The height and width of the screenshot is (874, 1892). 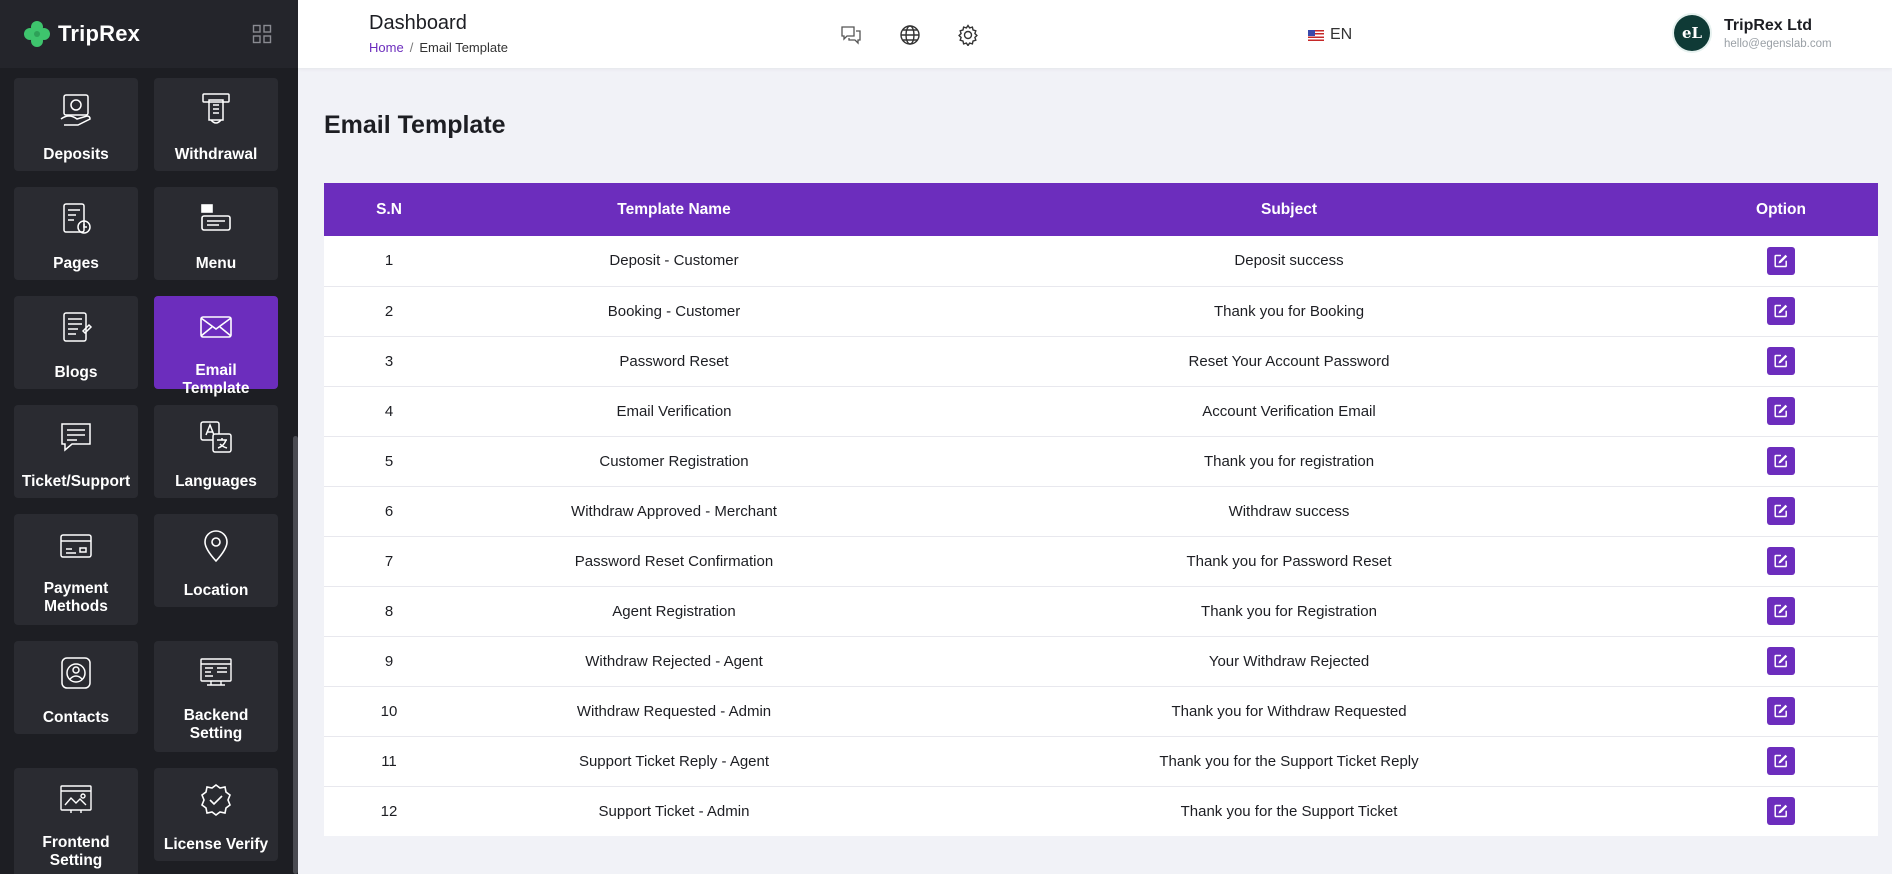 What do you see at coordinates (389, 511) in the screenshot?
I see `cell-sn: 6` at bounding box center [389, 511].